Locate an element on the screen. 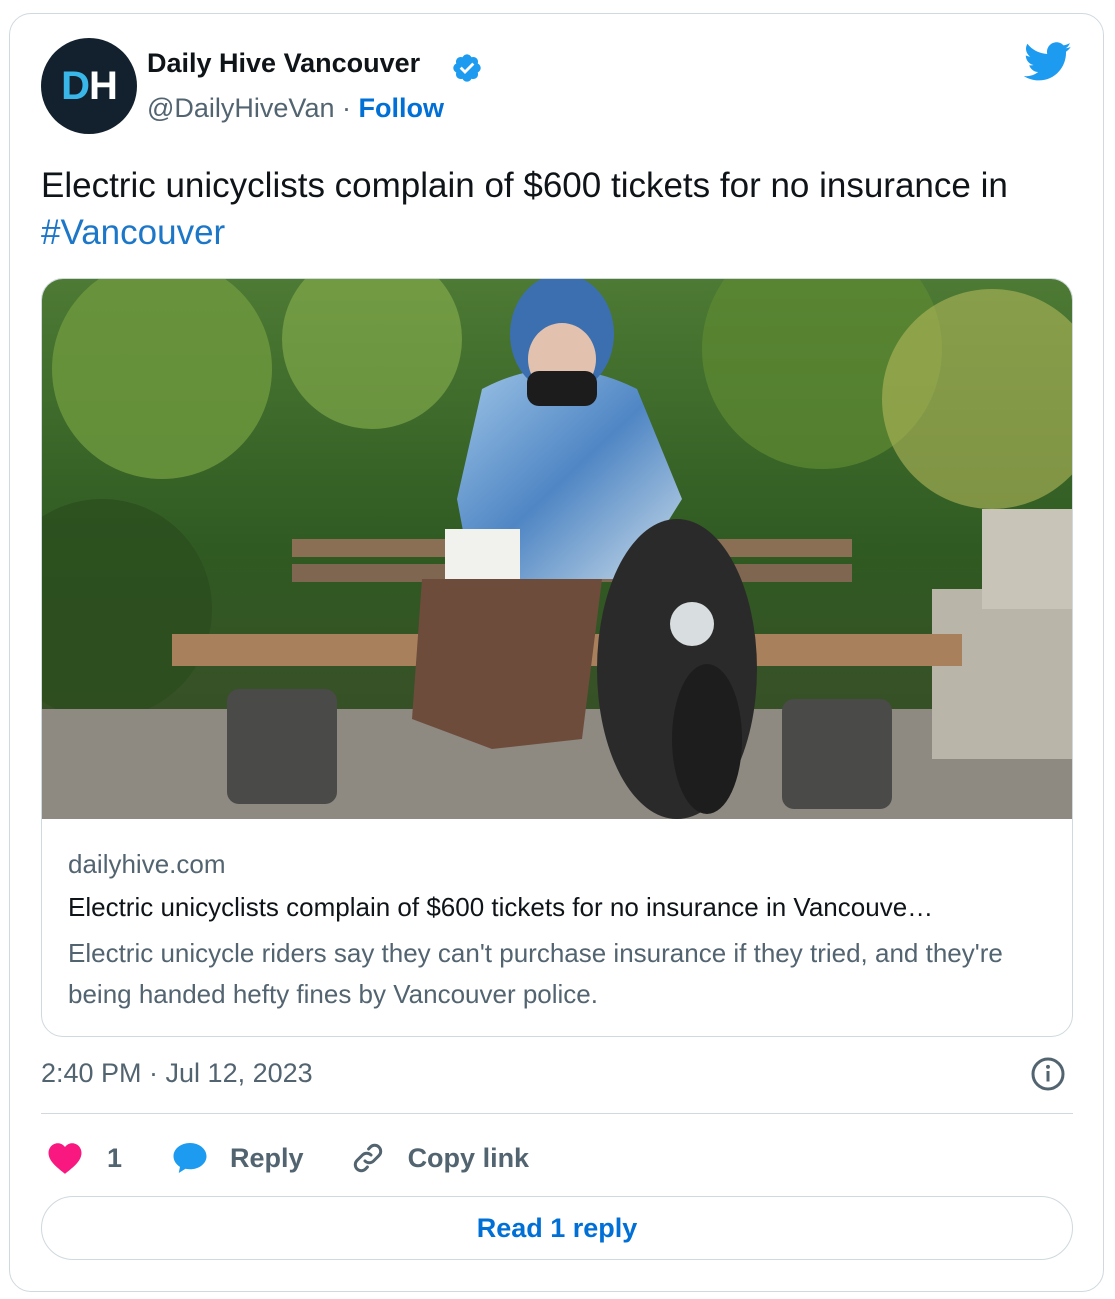  avatar-letter-h: H is located at coordinates (103, 85).